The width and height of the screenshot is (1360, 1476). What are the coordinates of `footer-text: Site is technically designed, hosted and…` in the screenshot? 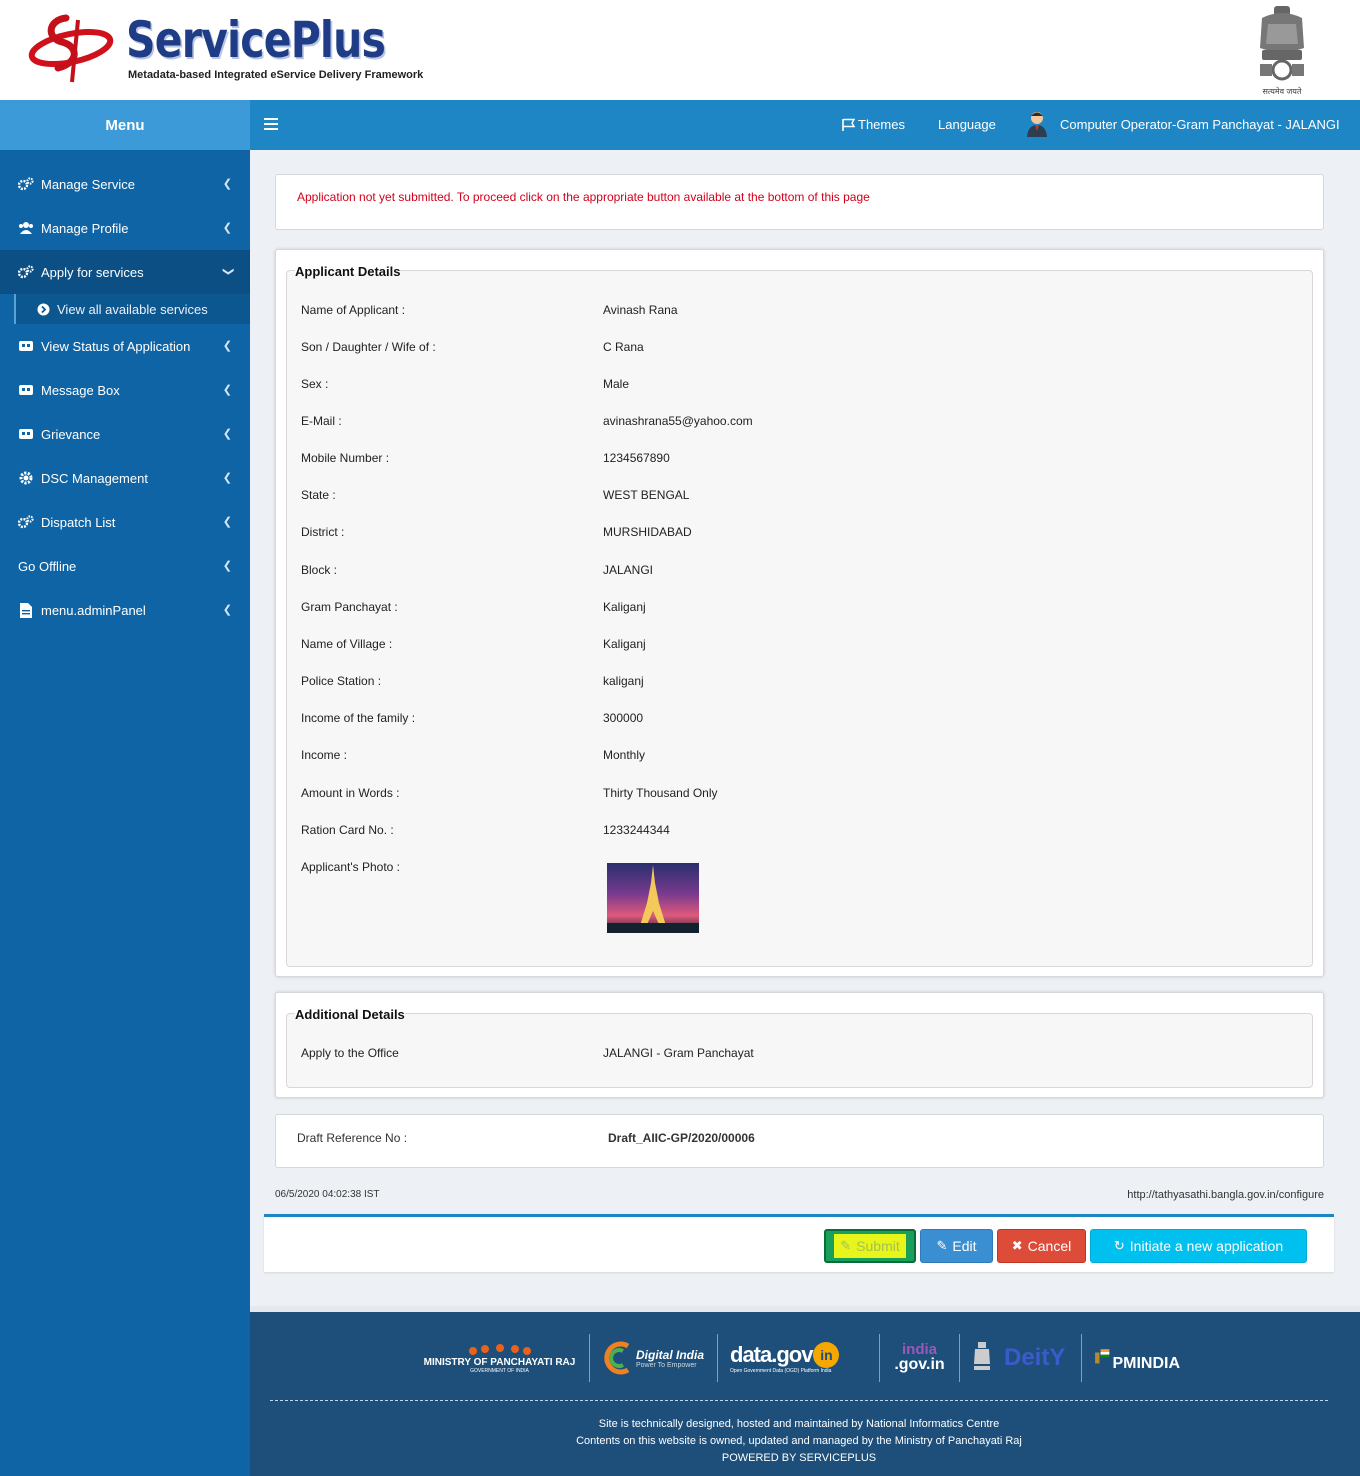 It's located at (799, 1441).